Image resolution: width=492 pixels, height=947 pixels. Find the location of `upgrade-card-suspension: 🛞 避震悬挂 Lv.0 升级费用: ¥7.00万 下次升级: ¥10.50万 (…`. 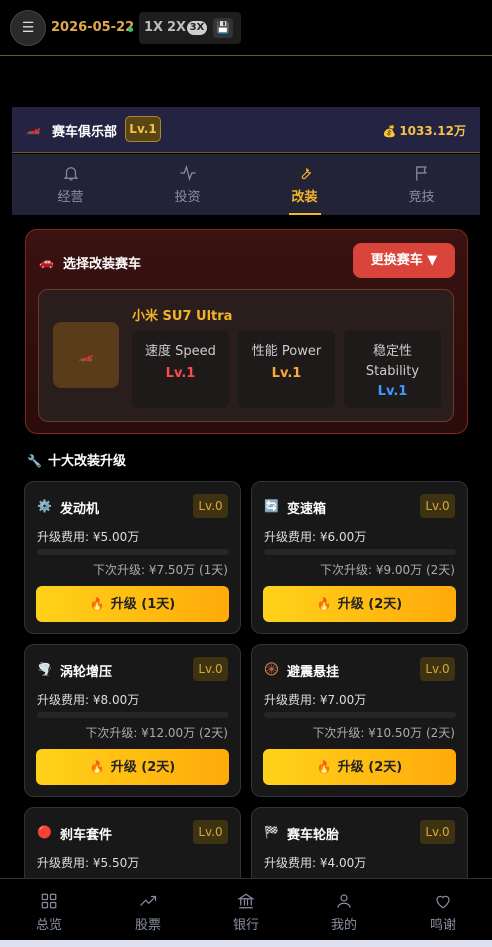

upgrade-card-suspension: 🛞 避震悬挂 Lv.0 升级费用: ¥7.00万 下次升级: ¥10.50万 (… is located at coordinates (359, 720).